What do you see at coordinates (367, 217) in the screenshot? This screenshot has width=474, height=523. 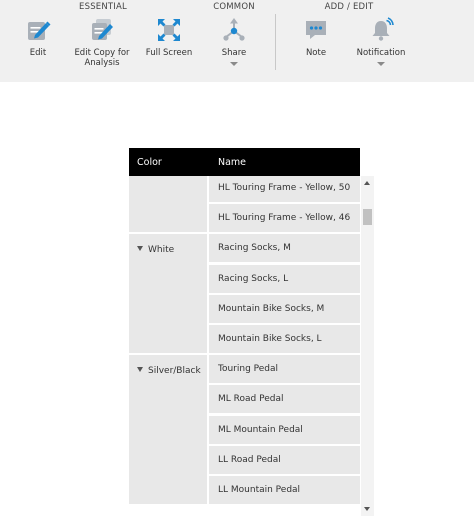 I see `scrollbar-thumb` at bounding box center [367, 217].